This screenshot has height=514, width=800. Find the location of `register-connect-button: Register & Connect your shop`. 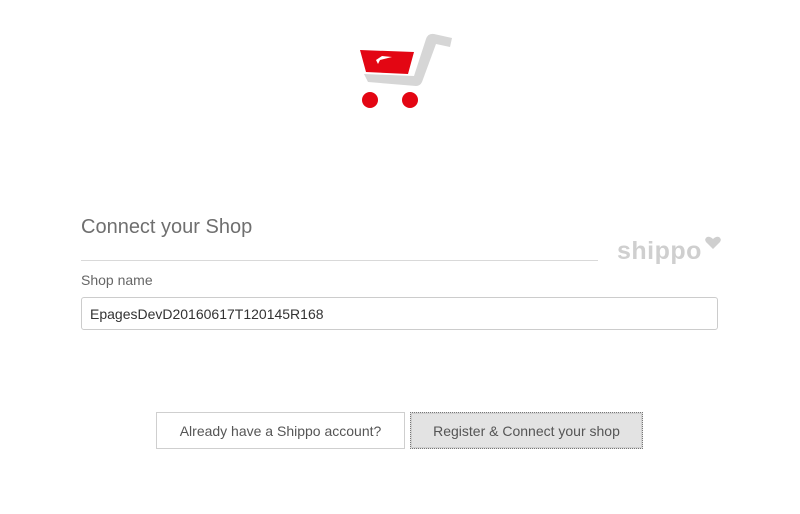

register-connect-button: Register & Connect your shop is located at coordinates (526, 430).